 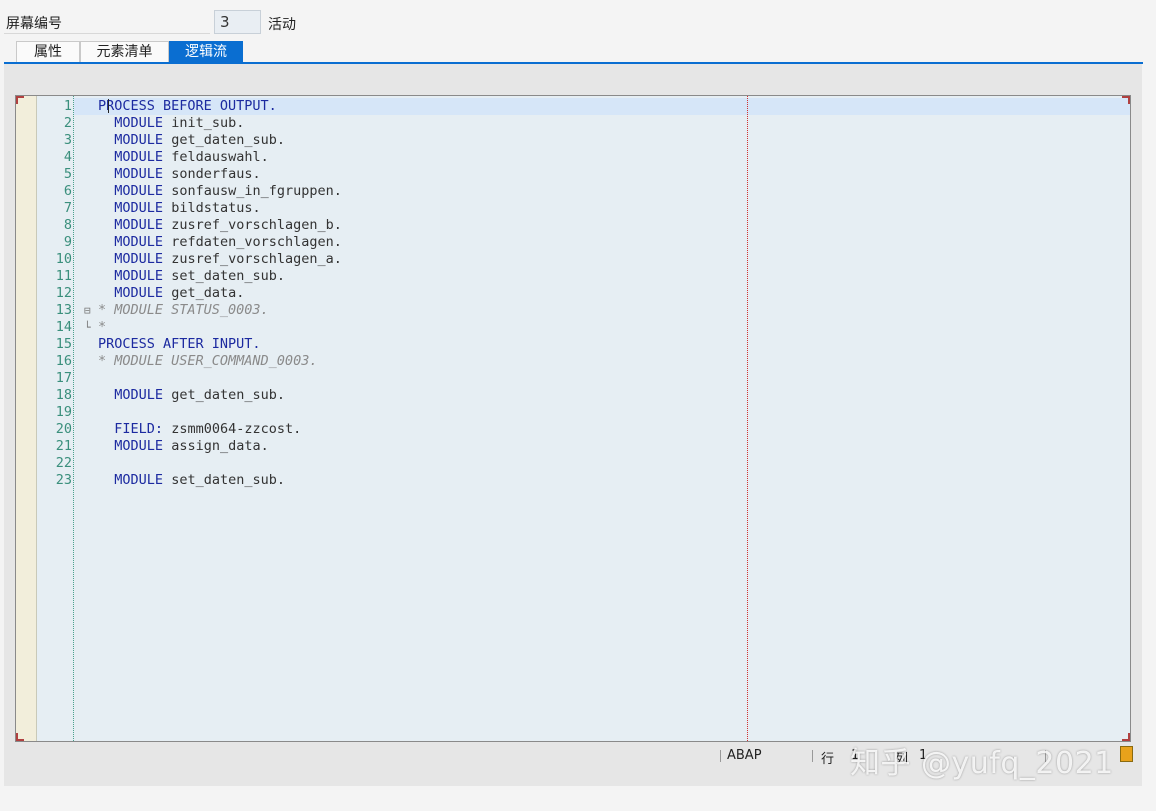 I want to click on line-number: 9, so click(x=67, y=242).